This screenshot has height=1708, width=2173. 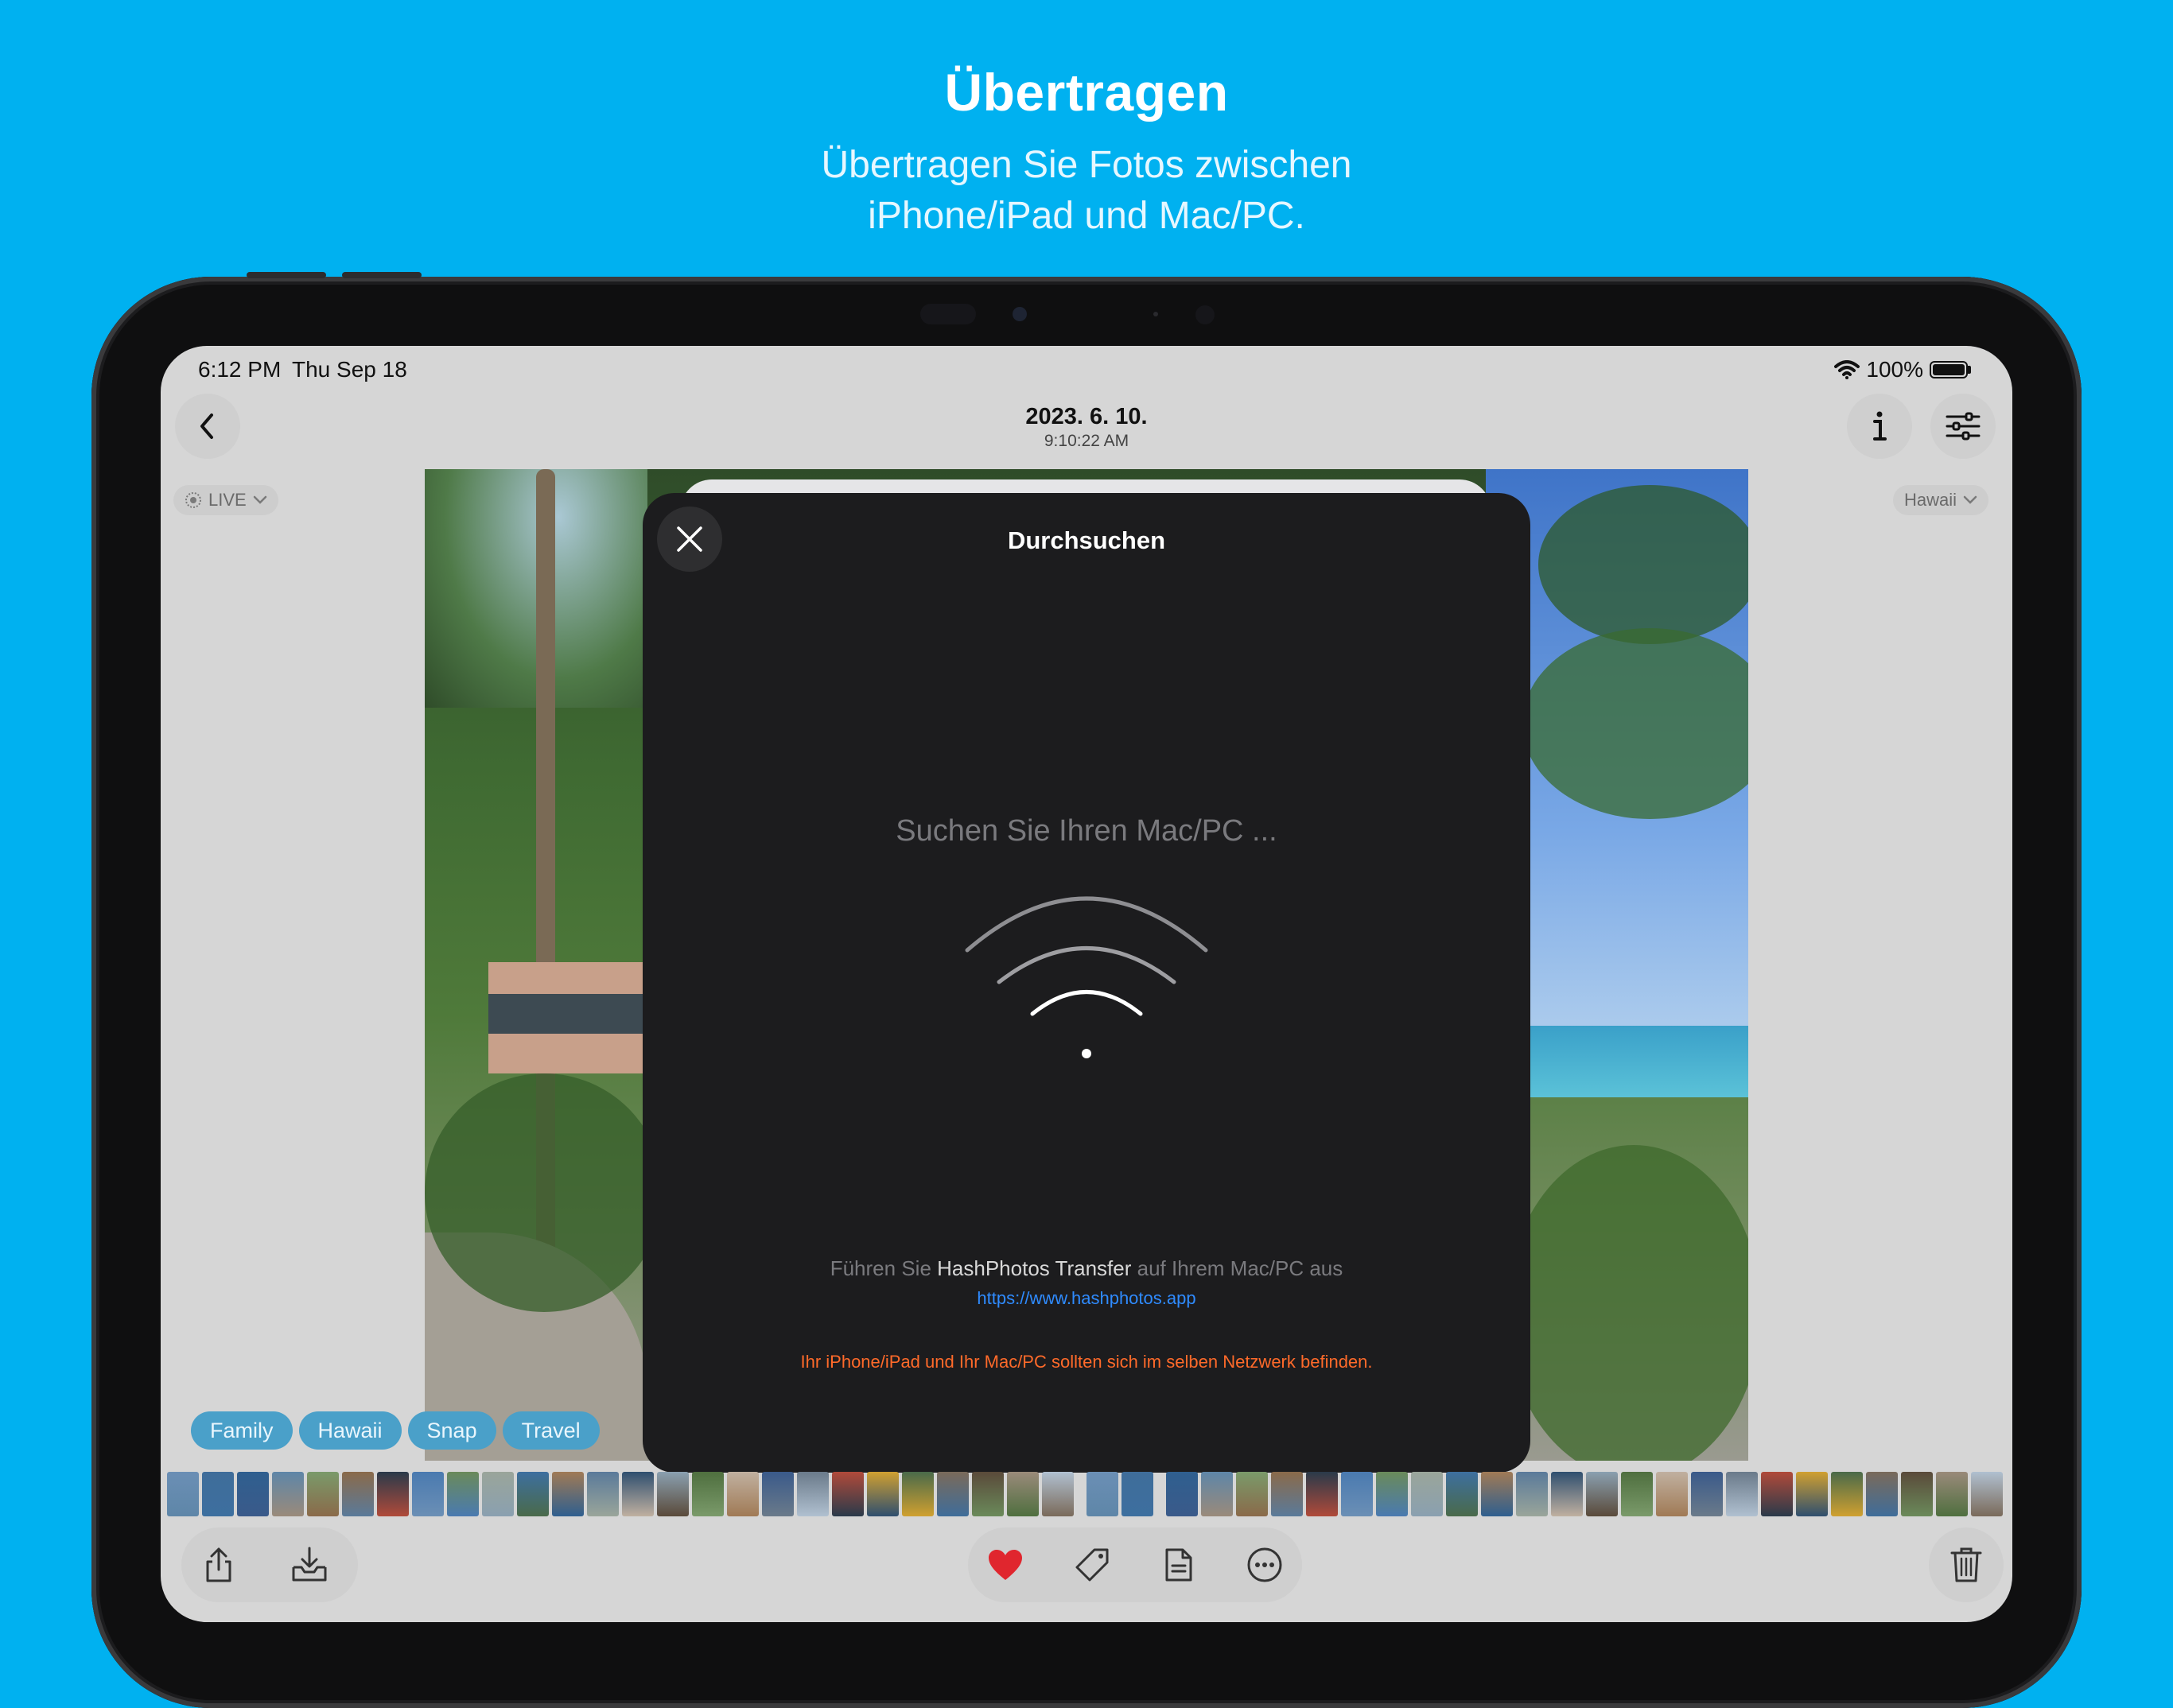 I want to click on tag-icon, so click(x=1092, y=1565).